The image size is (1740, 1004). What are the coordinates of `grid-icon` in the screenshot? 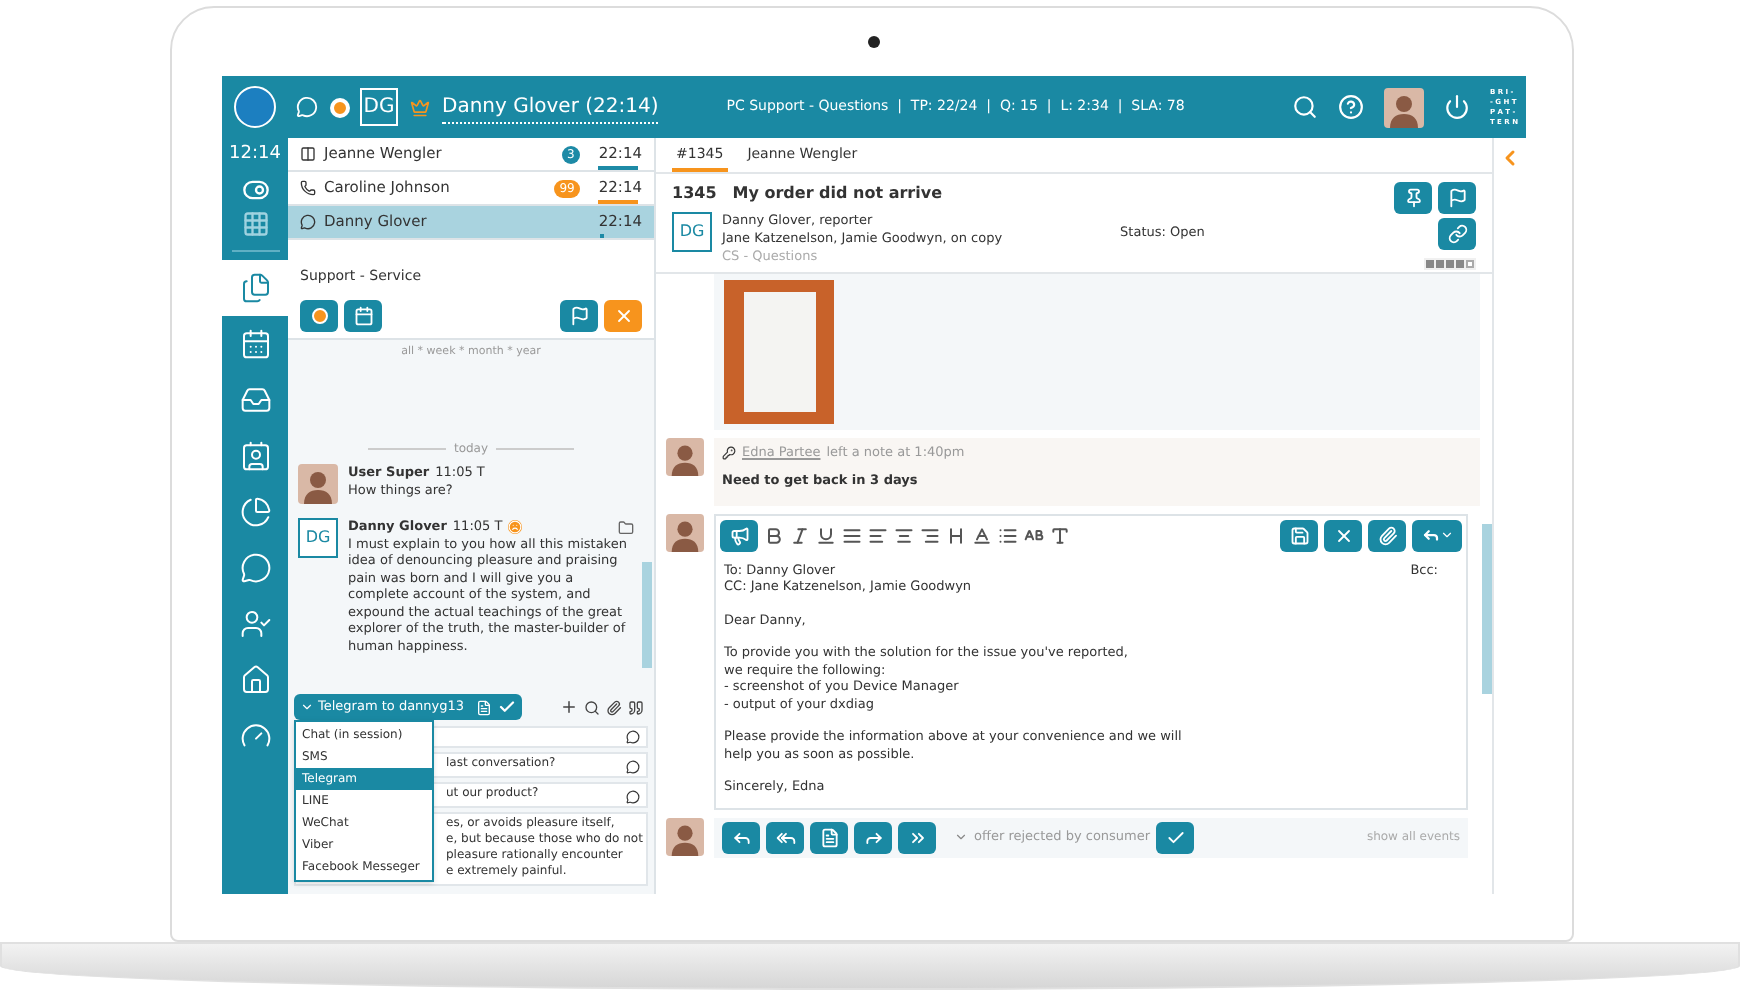 It's located at (255, 223).